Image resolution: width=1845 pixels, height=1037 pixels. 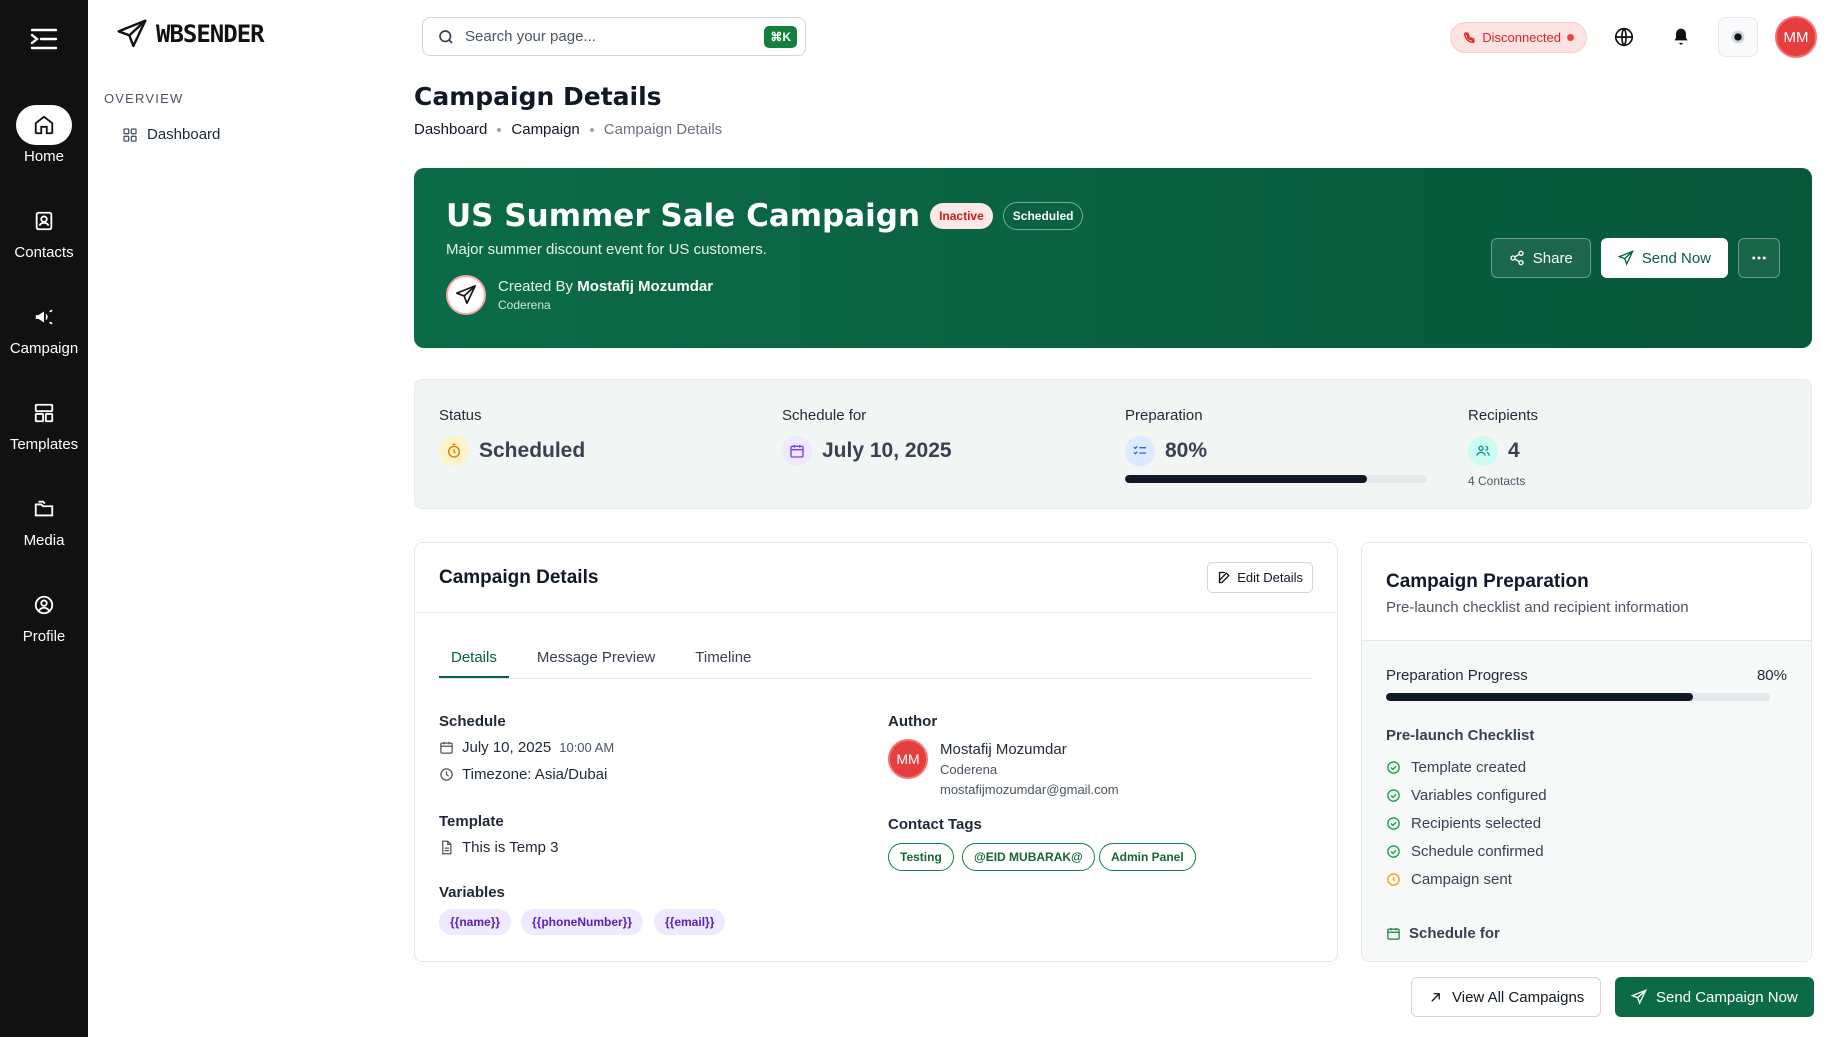 What do you see at coordinates (184, 134) in the screenshot?
I see `sidebar-item-label: Dashboard` at bounding box center [184, 134].